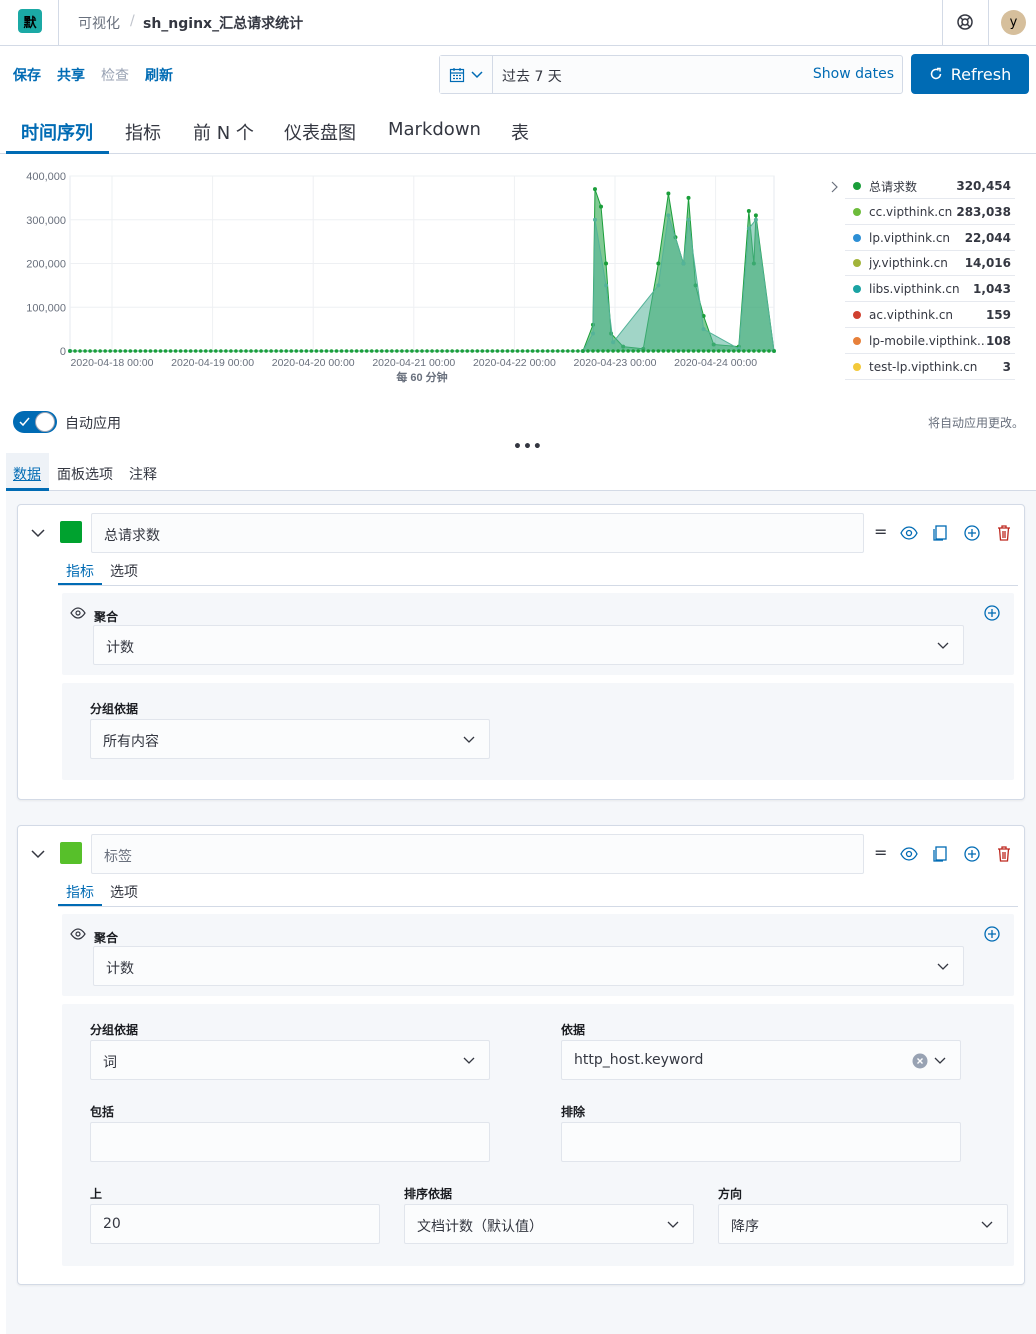 The width and height of the screenshot is (1036, 1334). What do you see at coordinates (466, 74) in the screenshot?
I see `quick-menu-button` at bounding box center [466, 74].